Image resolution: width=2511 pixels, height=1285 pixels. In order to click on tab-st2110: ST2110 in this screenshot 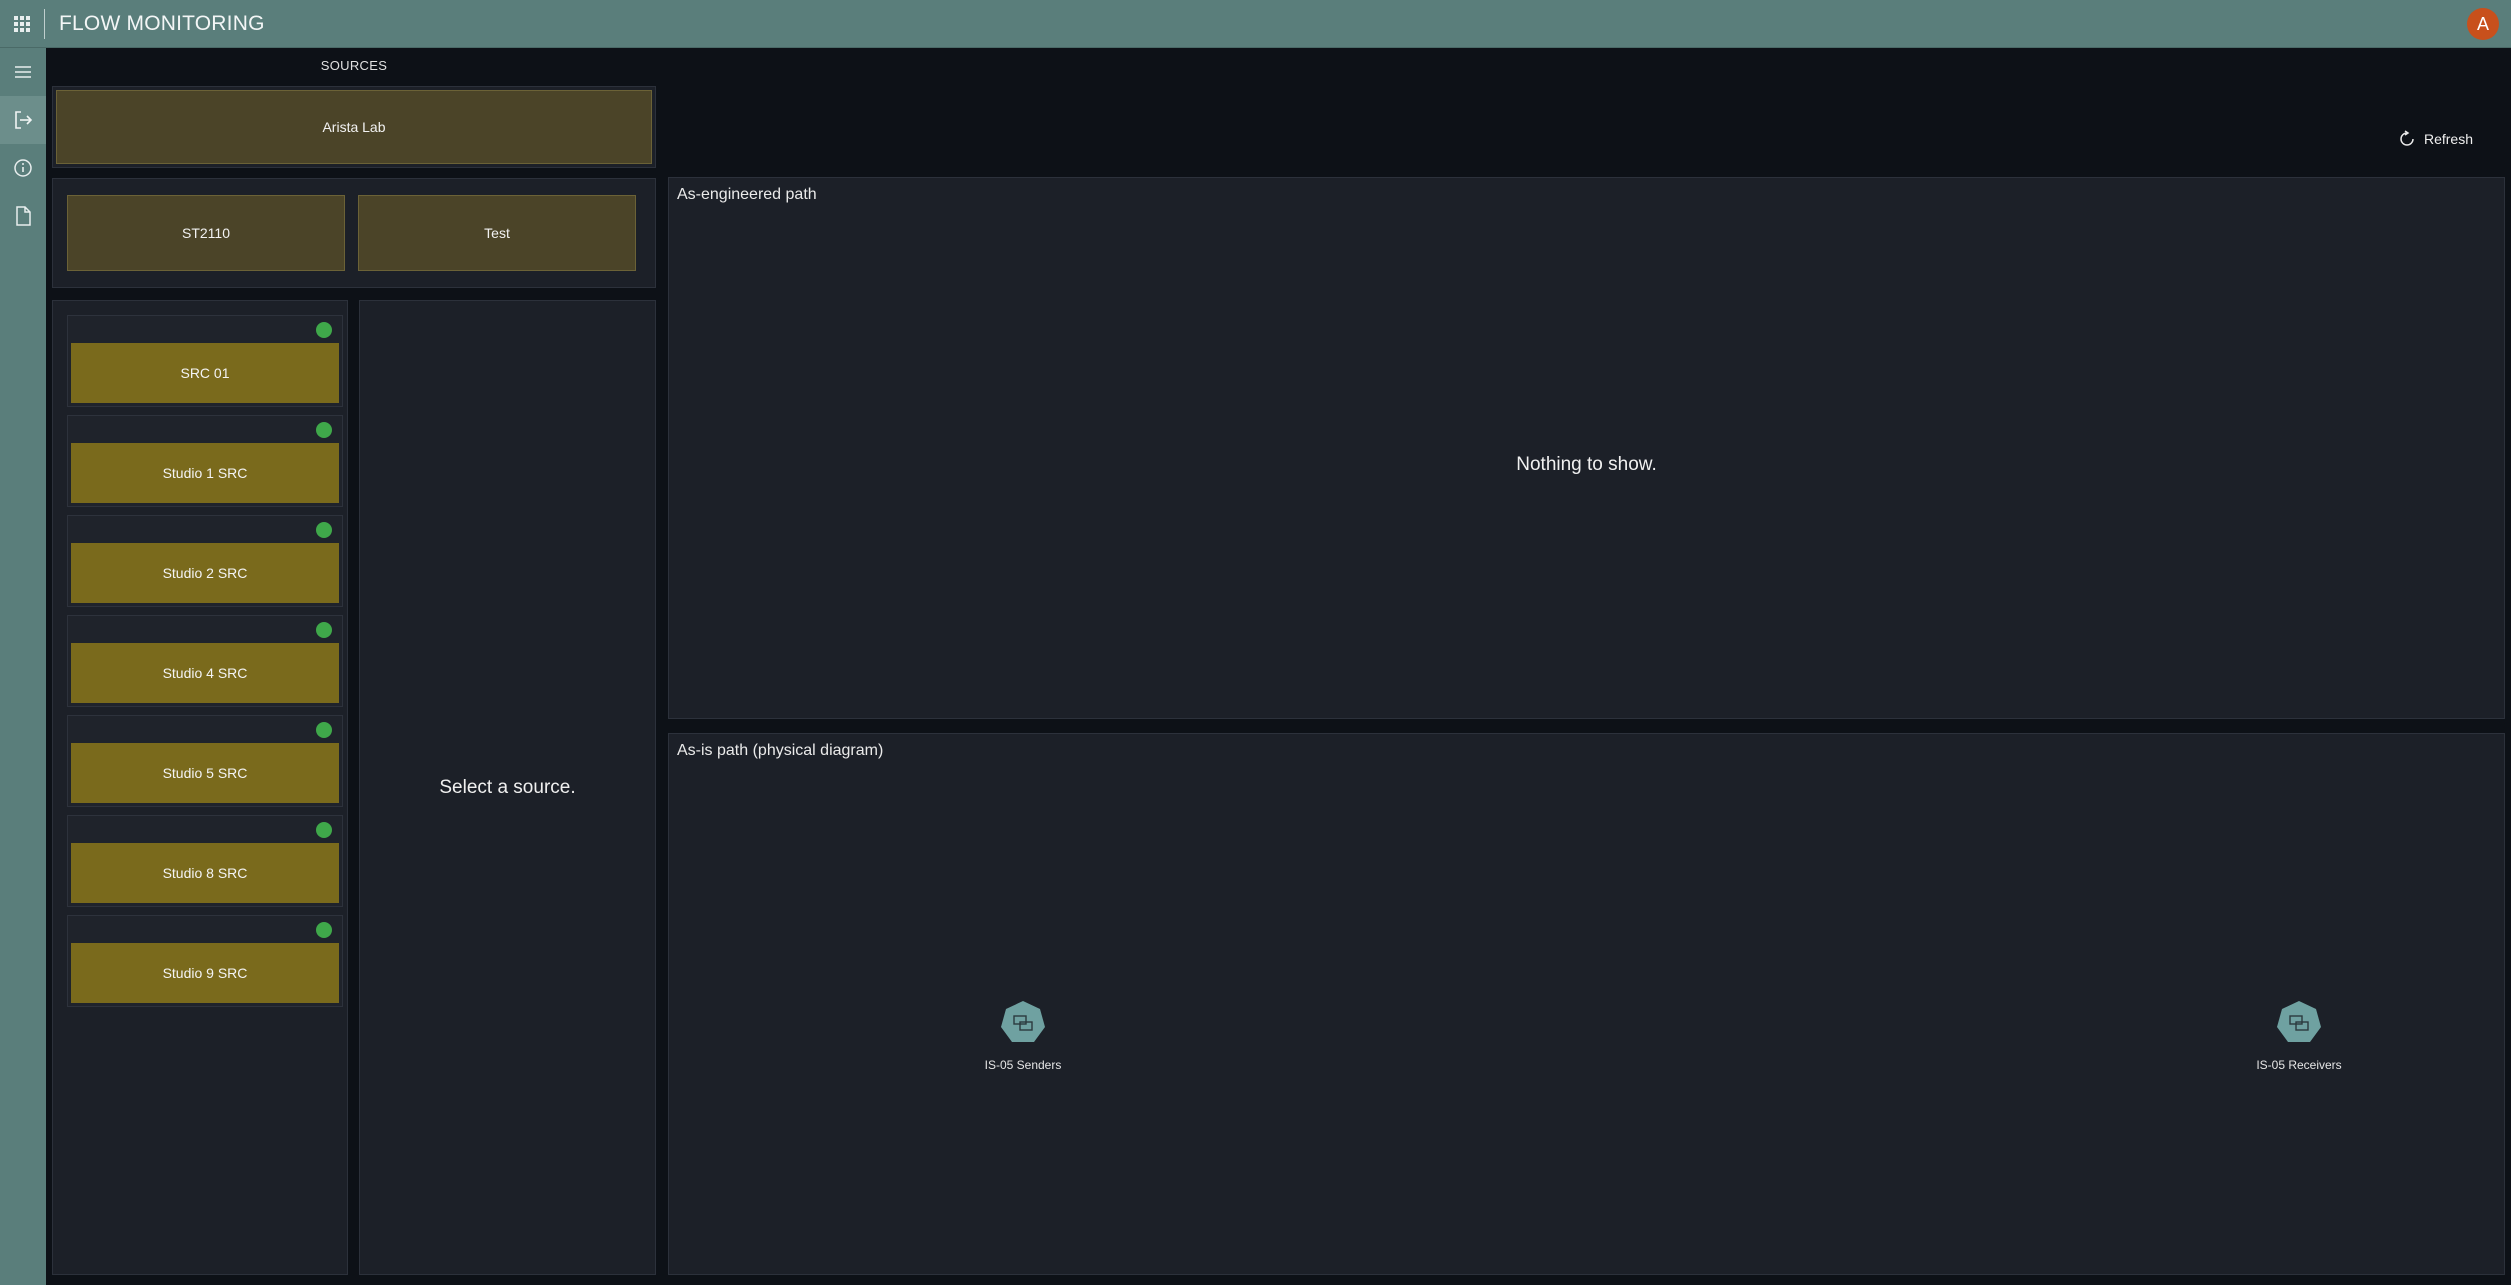, I will do `click(206, 233)`.